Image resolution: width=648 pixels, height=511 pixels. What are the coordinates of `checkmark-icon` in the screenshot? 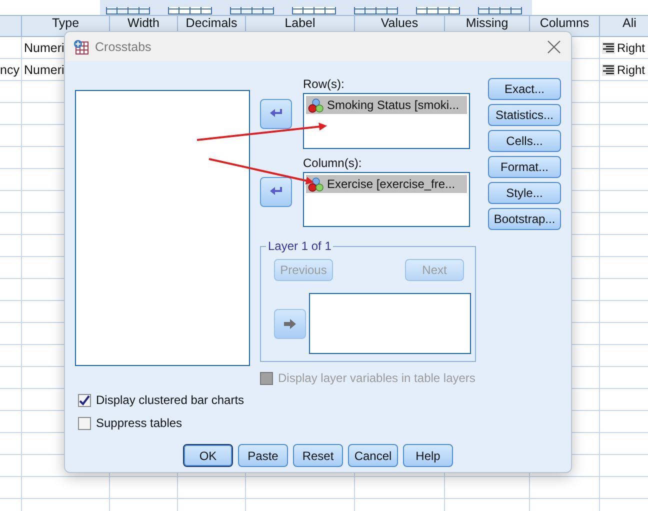 It's located at (84, 400).